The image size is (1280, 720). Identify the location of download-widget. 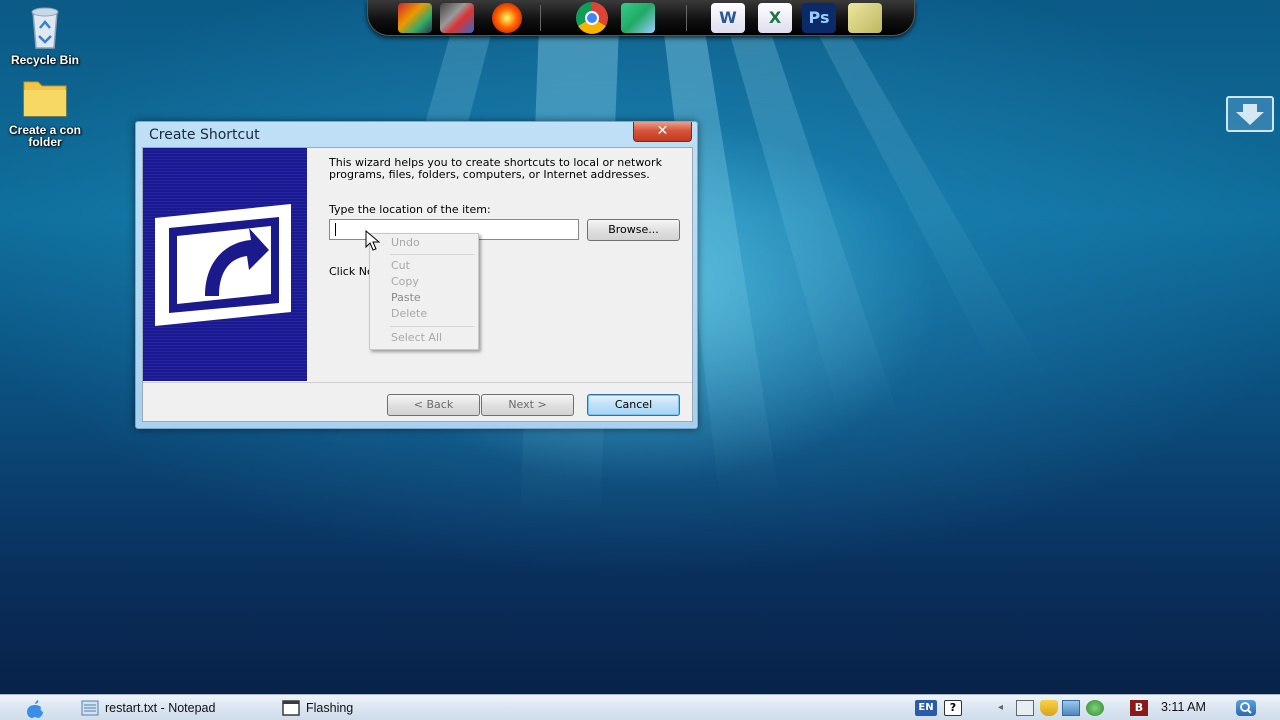
(1250, 114).